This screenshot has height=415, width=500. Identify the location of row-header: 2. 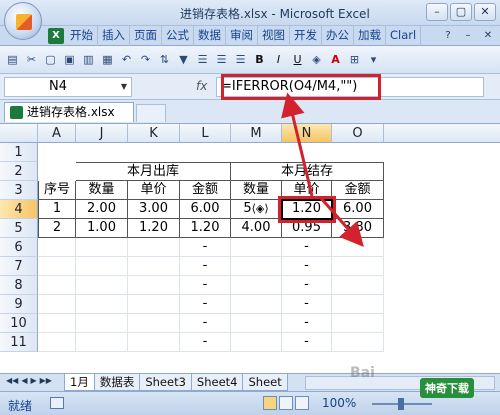
(19, 171).